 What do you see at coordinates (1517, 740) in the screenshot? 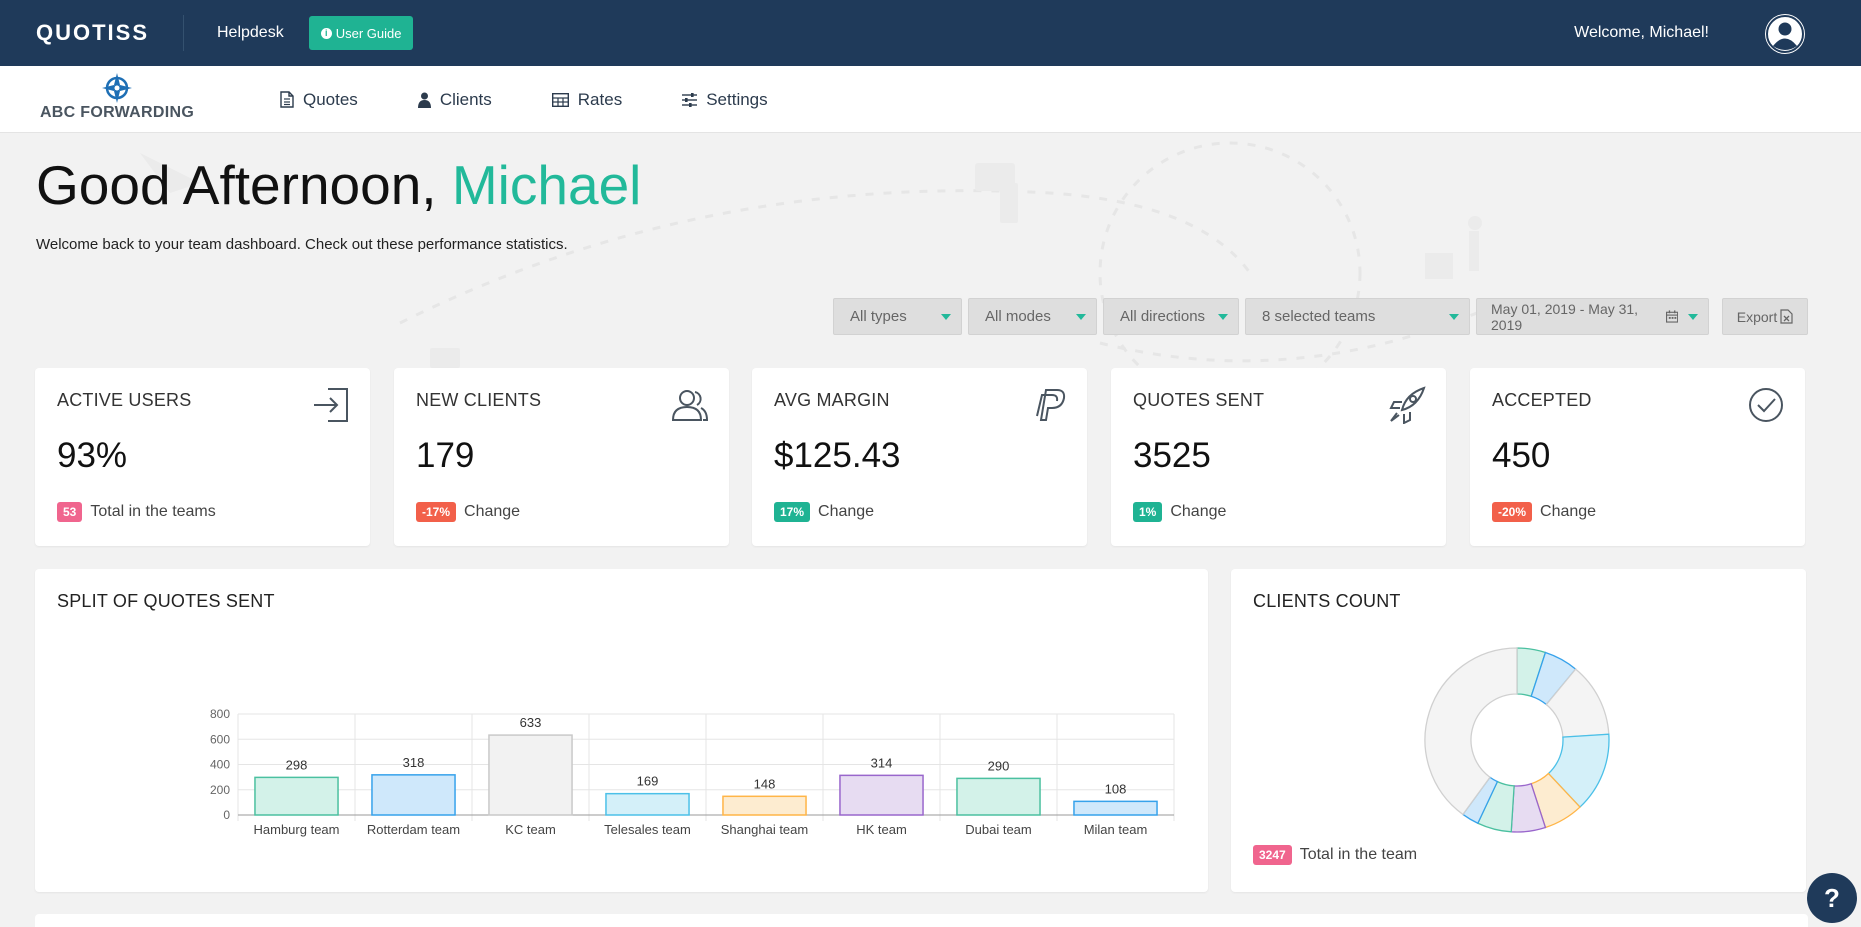
I see `donut-chart` at bounding box center [1517, 740].